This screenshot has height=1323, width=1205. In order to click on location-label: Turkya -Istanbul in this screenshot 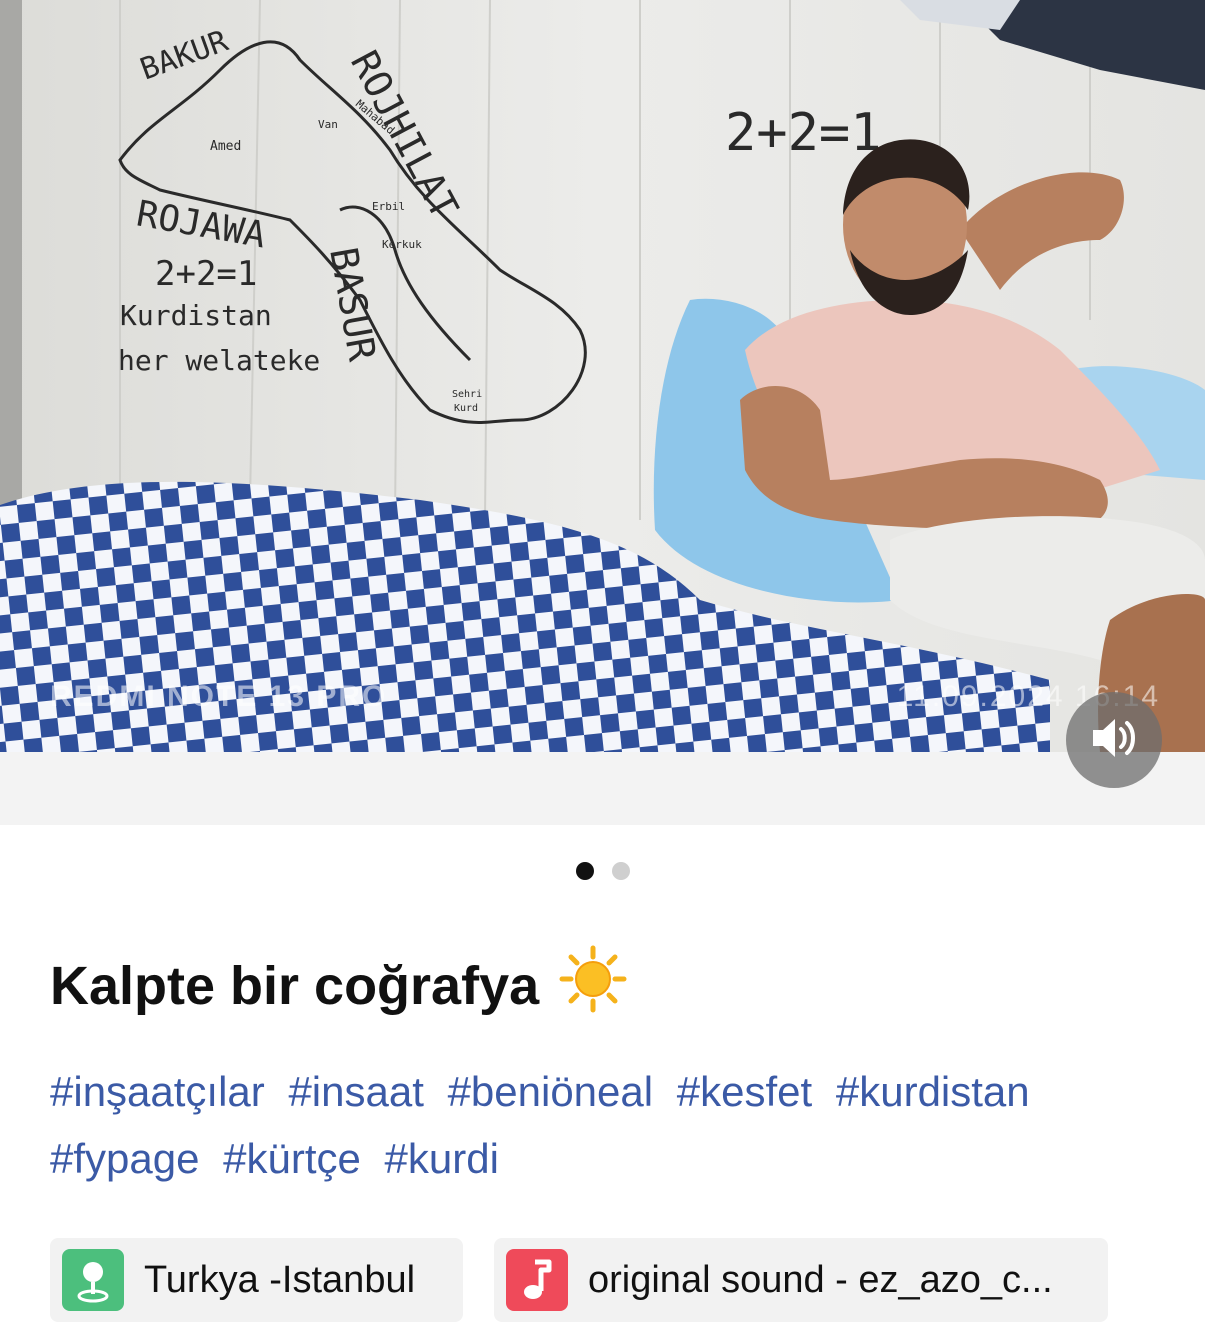, I will do `click(280, 1279)`.